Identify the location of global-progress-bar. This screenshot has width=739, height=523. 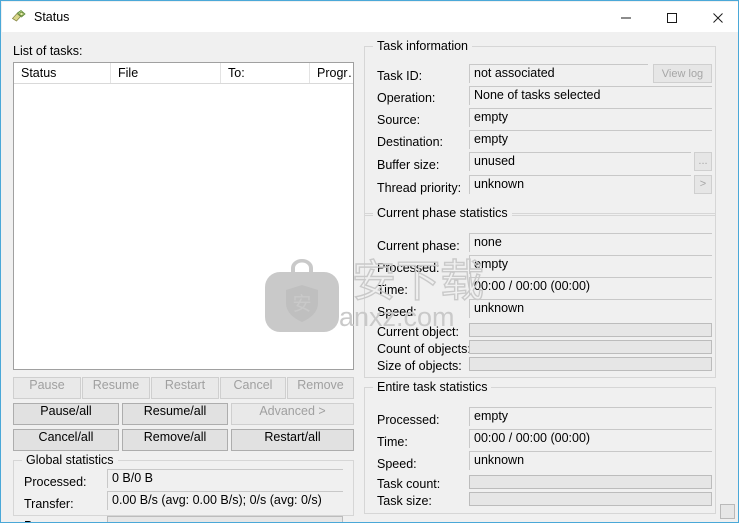
(225, 519).